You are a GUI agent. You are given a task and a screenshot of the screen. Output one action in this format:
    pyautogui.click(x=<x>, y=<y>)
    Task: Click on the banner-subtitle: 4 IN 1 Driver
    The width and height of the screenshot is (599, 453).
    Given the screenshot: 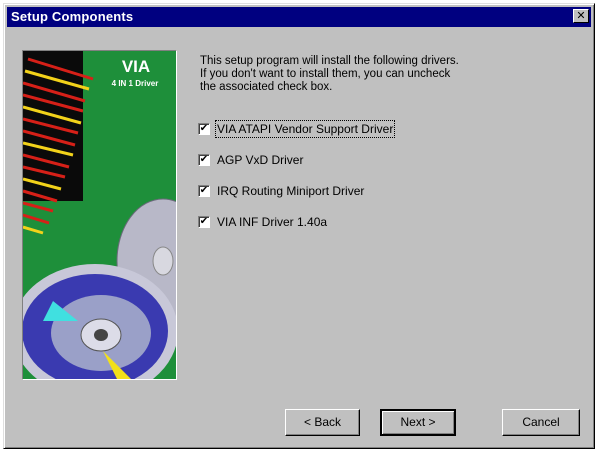 What is the action you would take?
    pyautogui.click(x=135, y=83)
    